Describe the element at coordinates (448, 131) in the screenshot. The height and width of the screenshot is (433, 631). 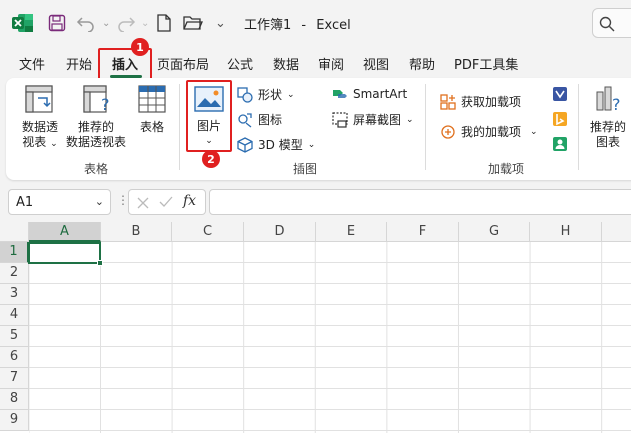
I see `my-addins-icon` at that location.